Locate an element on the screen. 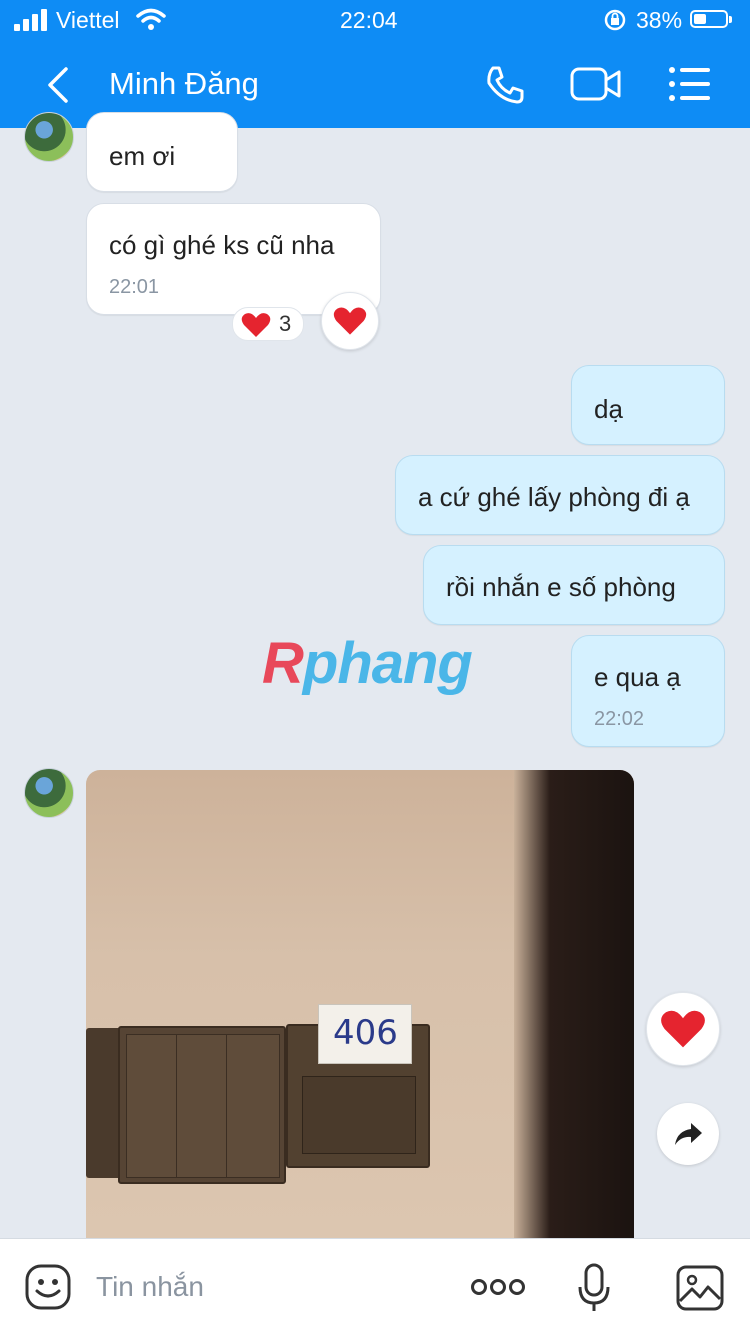 The height and width of the screenshot is (1335, 750). status-bar: Viettel 22:04 38% is located at coordinates (375, 20).